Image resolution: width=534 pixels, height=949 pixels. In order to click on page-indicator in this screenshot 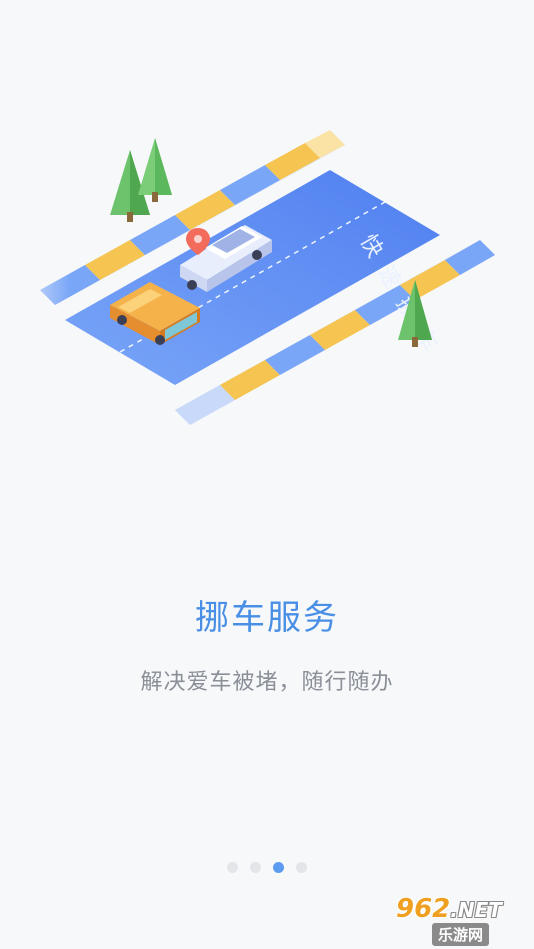, I will do `click(267, 867)`.